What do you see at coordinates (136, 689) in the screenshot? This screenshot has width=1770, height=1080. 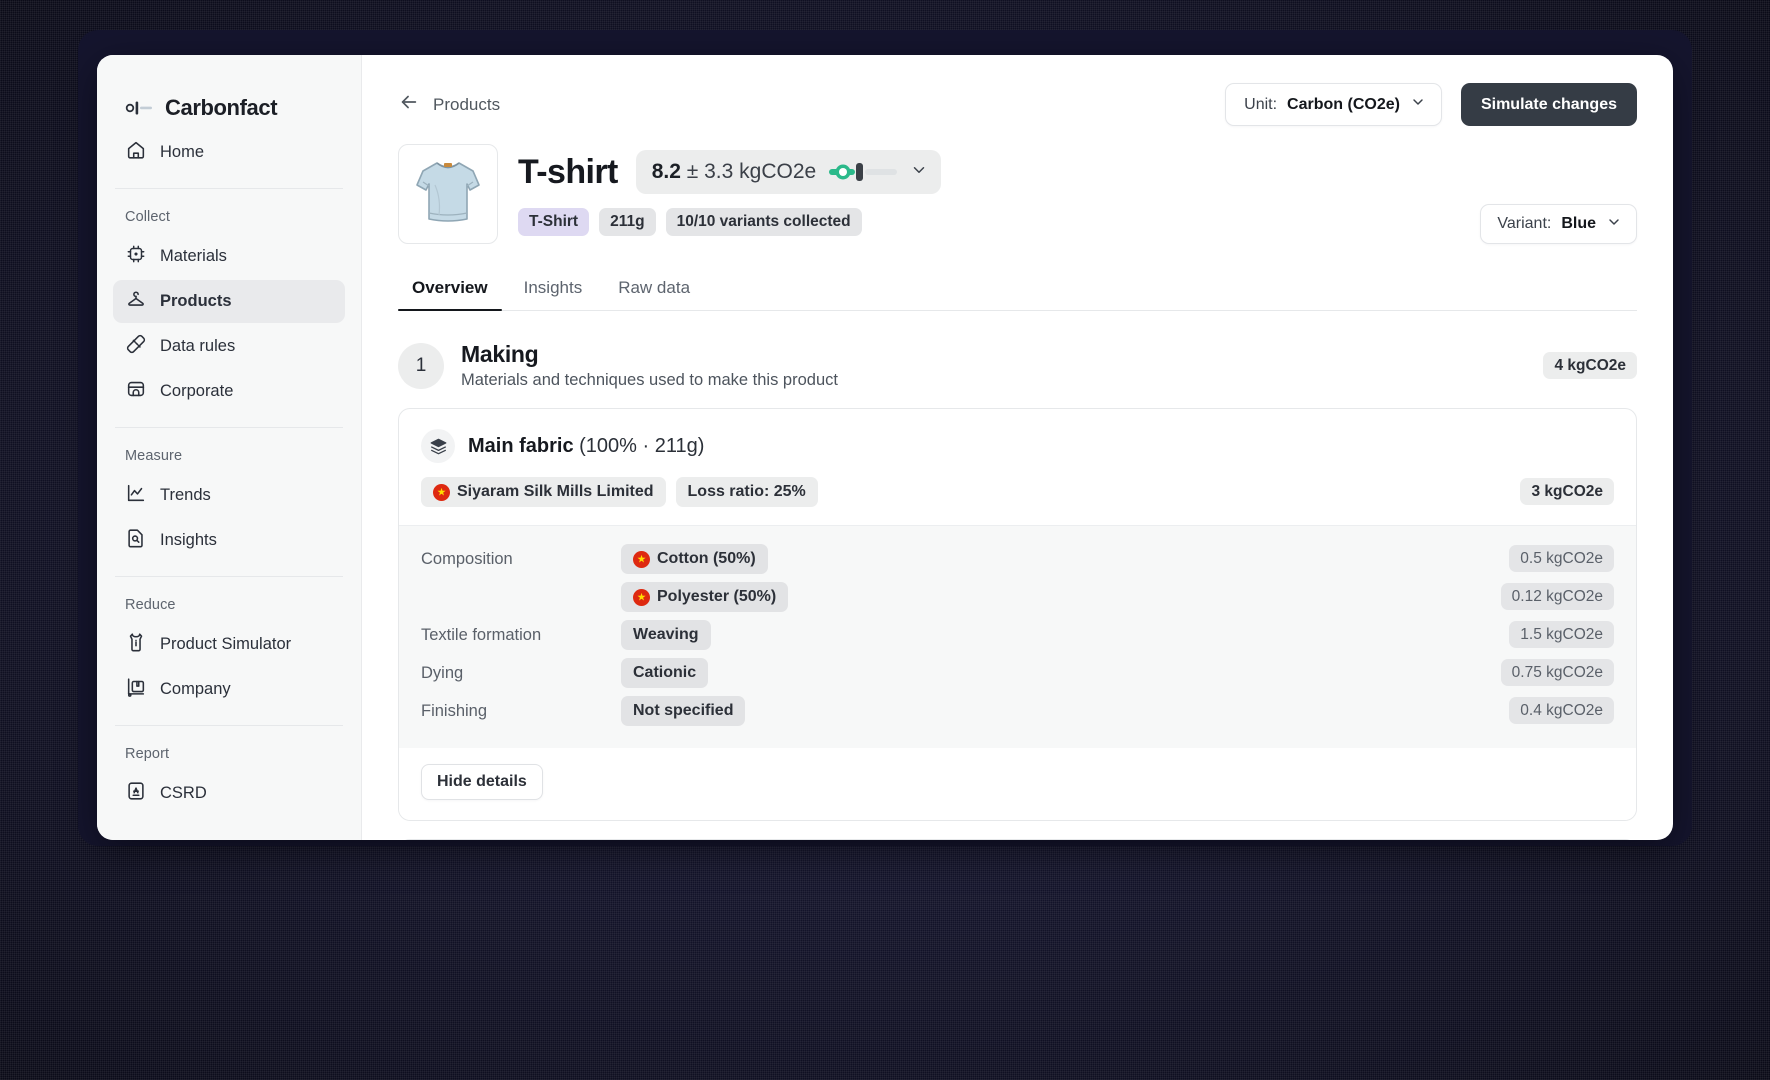 I see `warehouse-icon` at bounding box center [136, 689].